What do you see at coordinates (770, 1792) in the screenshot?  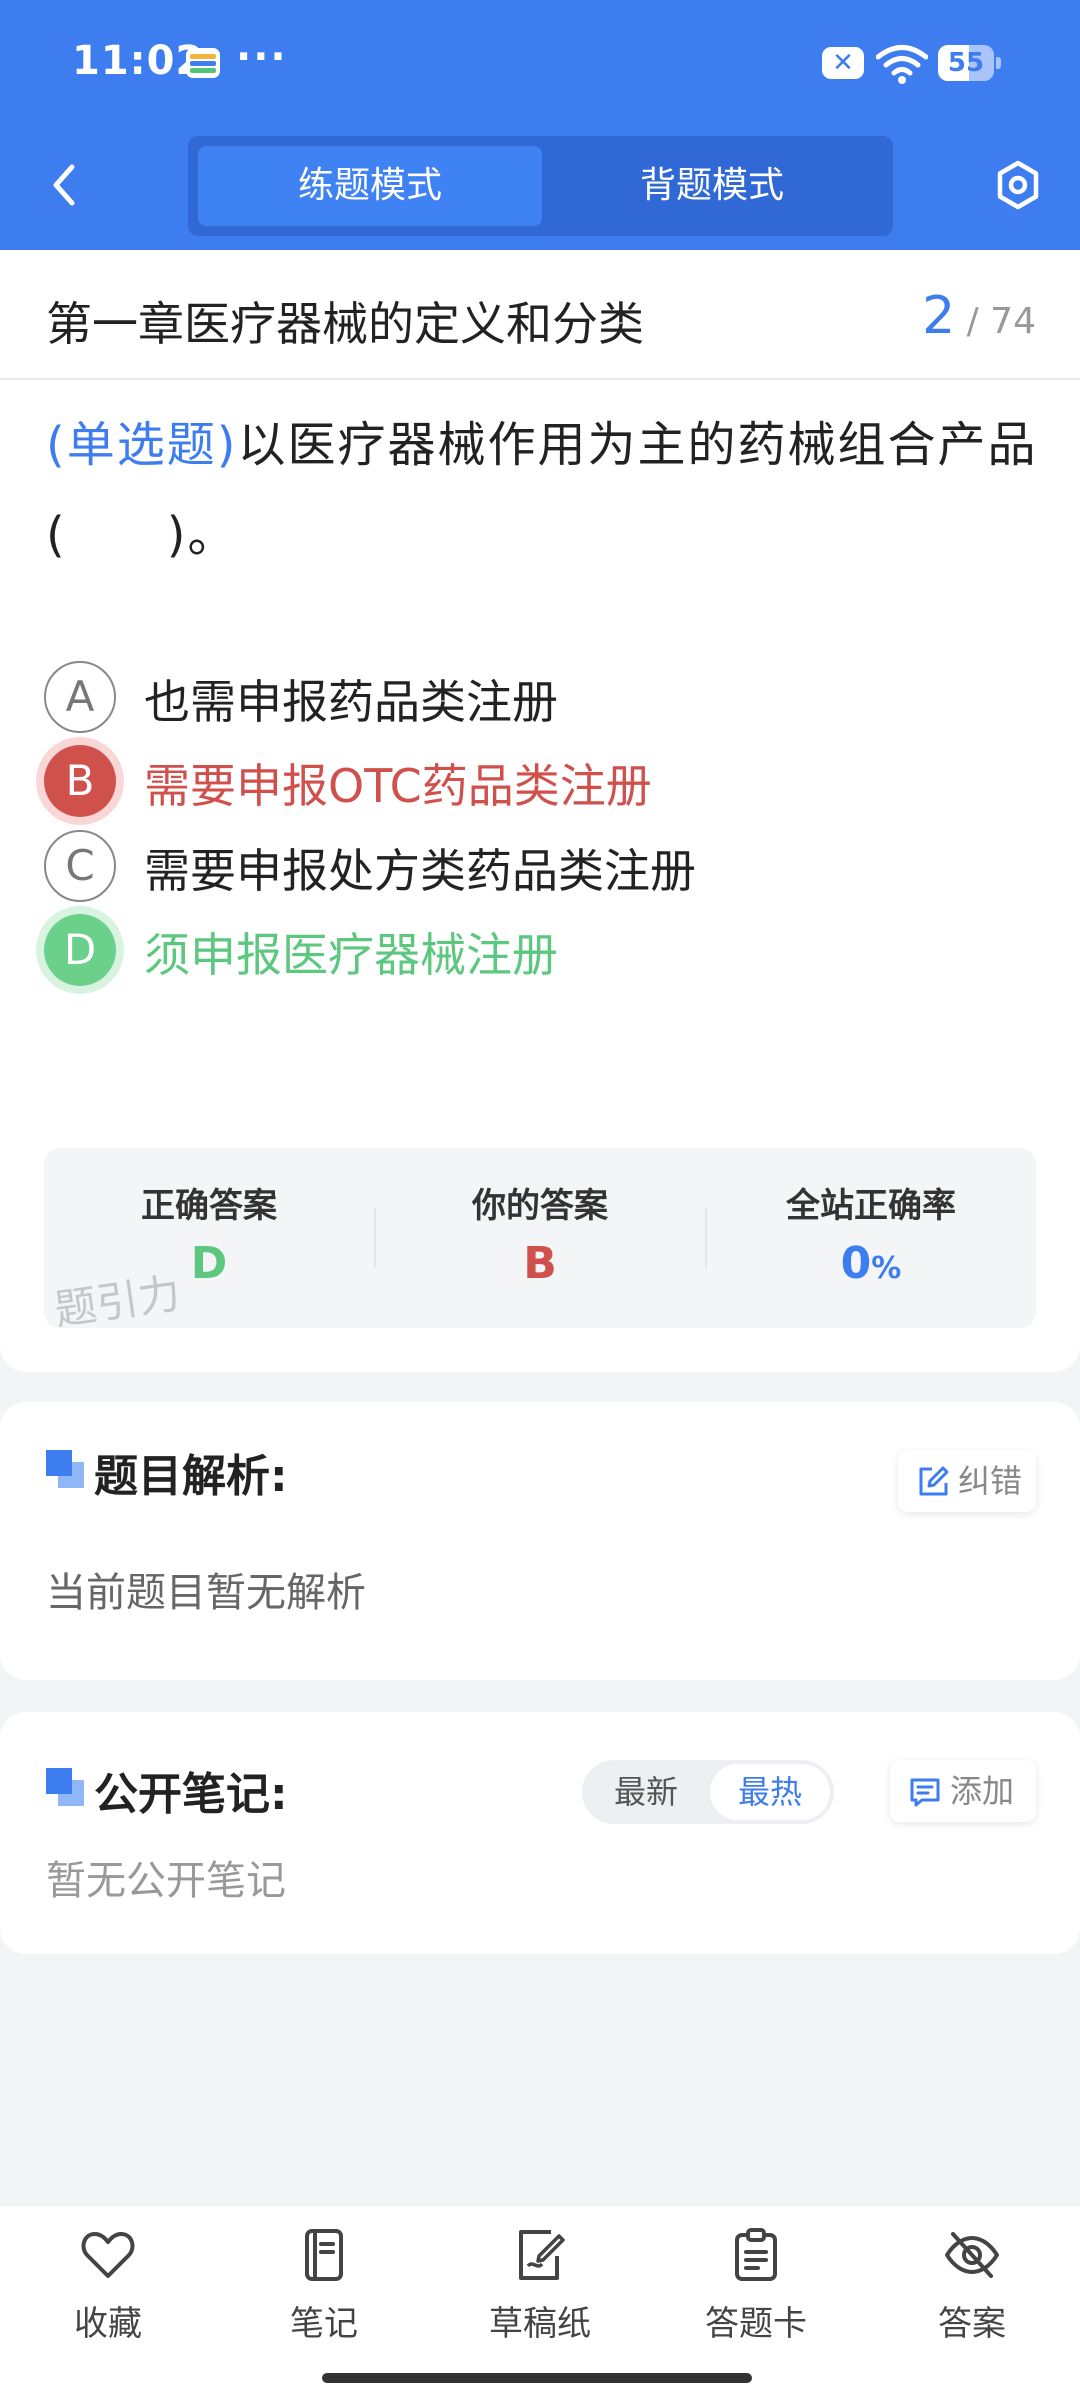 I see `sort-hot: 最热` at bounding box center [770, 1792].